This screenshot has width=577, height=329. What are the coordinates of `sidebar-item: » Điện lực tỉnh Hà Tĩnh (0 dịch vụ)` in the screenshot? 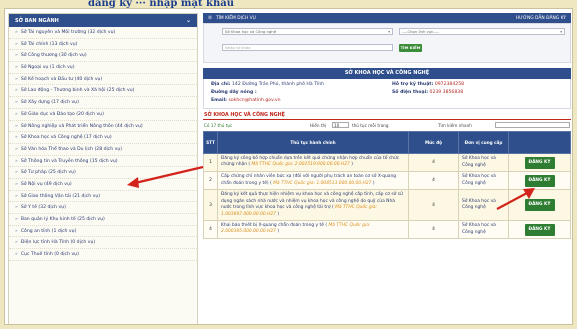 It's located at (103, 243).